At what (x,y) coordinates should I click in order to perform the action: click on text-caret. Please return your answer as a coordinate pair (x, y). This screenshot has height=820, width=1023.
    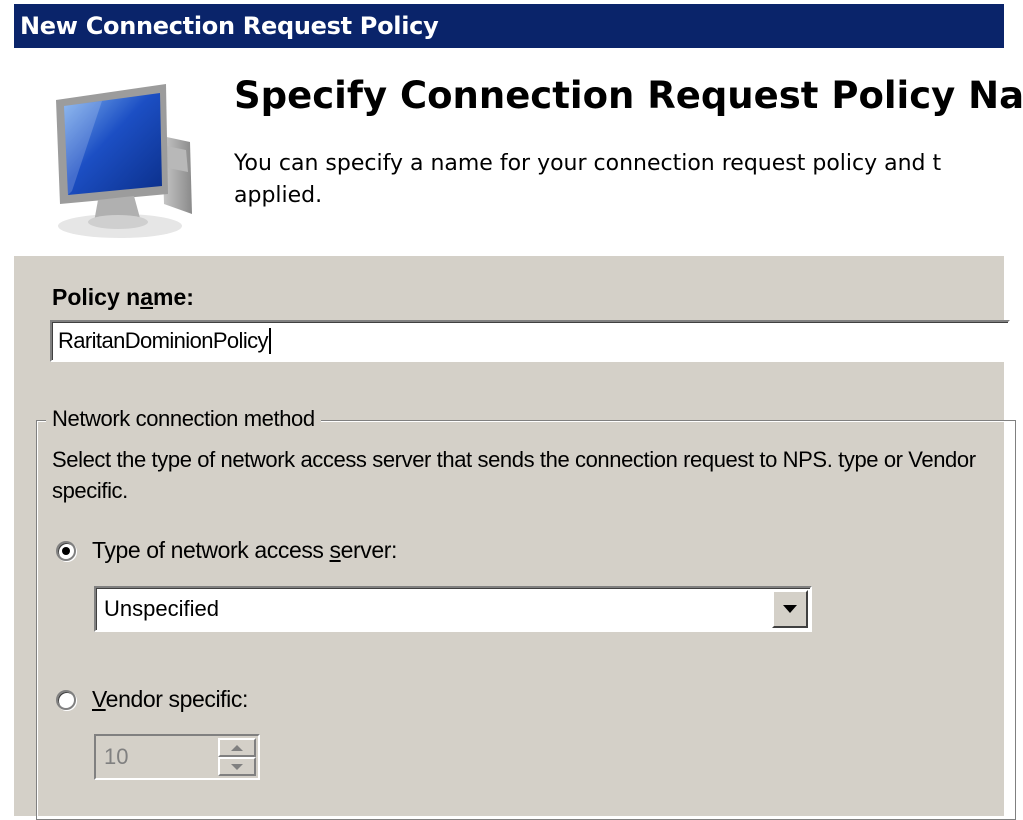
    Looking at the image, I should click on (269, 341).